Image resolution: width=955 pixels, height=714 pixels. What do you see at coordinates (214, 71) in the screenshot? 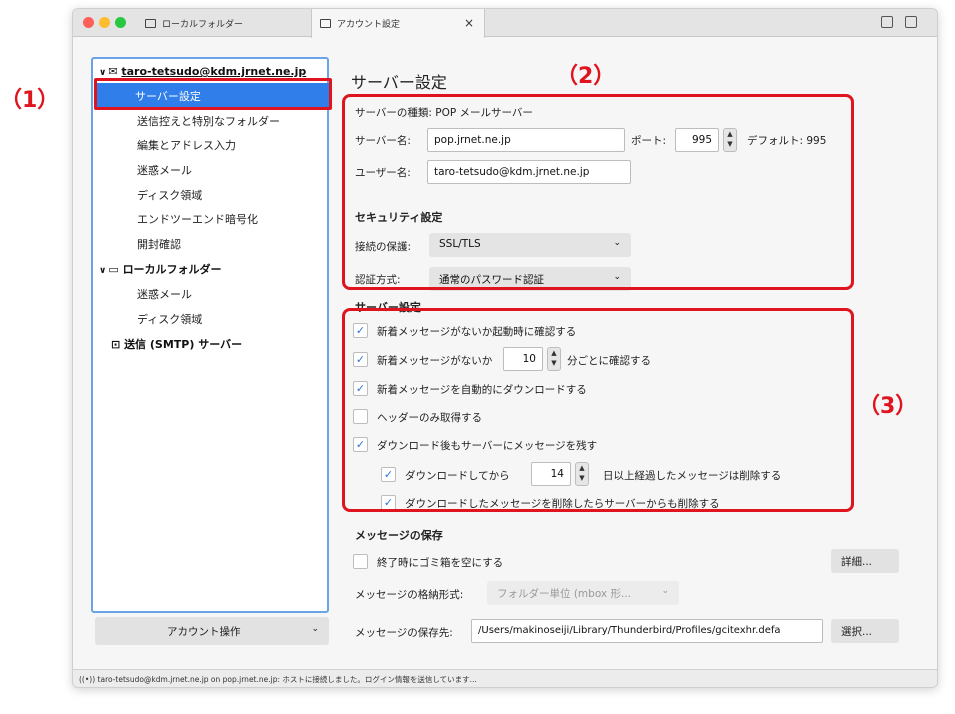
I see `account-name: taro-tetsudo@kdm.jrnet.ne.jp` at bounding box center [214, 71].